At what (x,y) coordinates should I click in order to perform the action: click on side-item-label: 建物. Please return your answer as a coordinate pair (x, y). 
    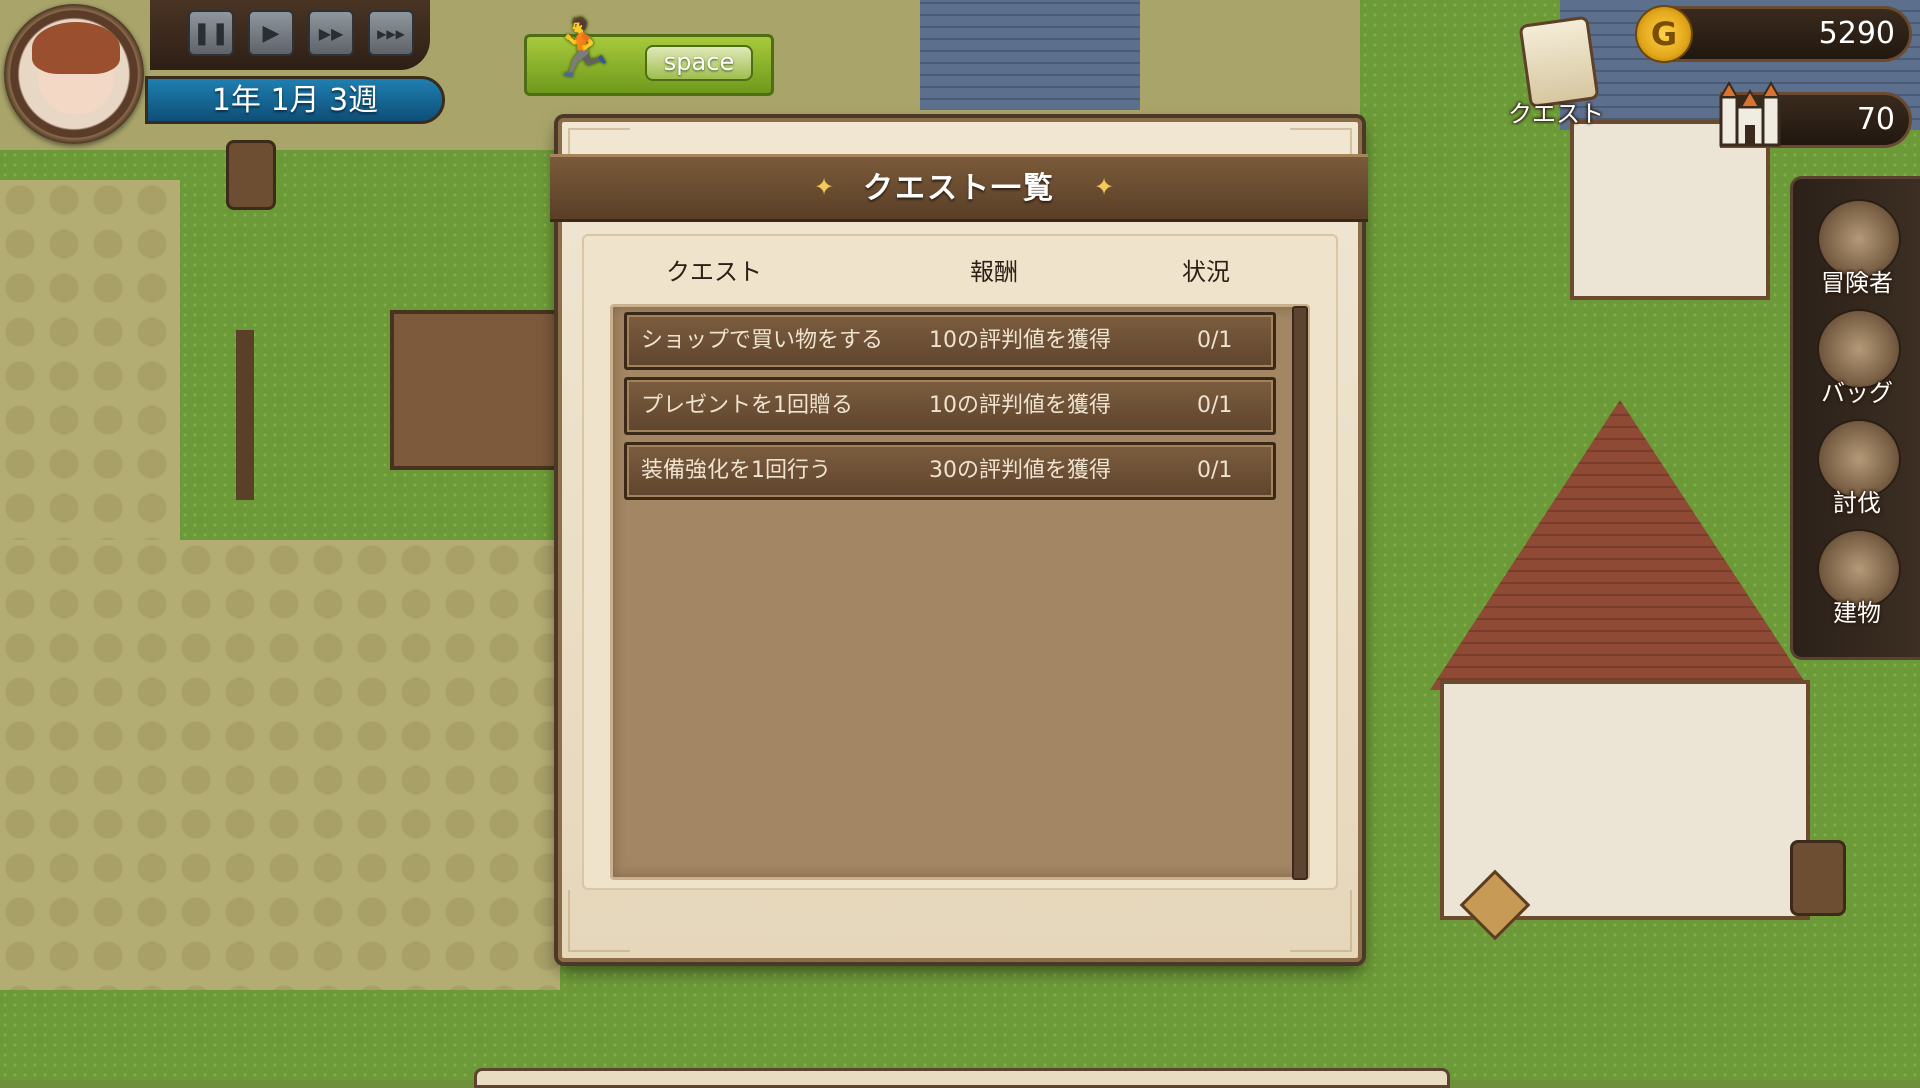
    Looking at the image, I should click on (1857, 613).